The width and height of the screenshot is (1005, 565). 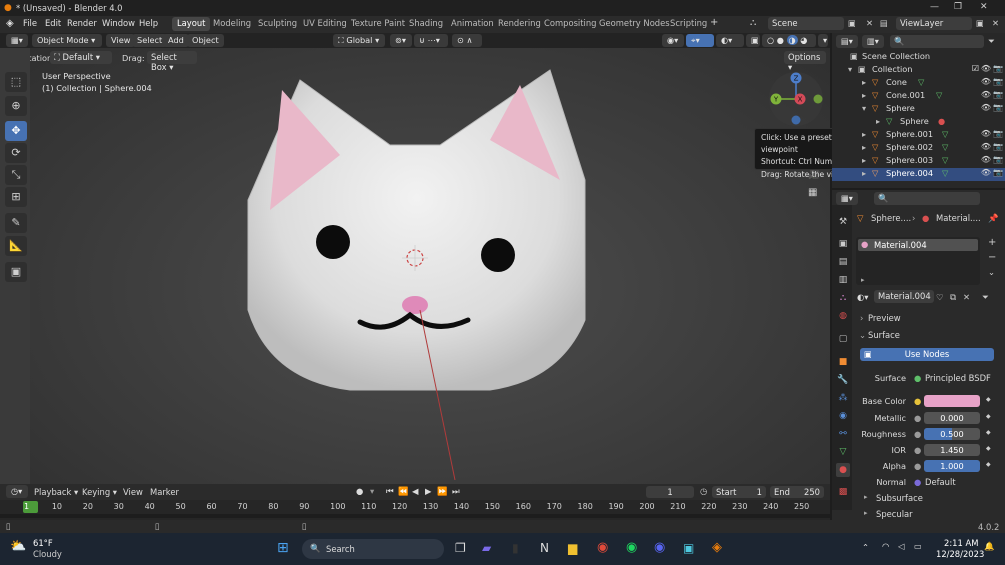 What do you see at coordinates (390, 491) in the screenshot?
I see `jump-start-icon: ⏮` at bounding box center [390, 491].